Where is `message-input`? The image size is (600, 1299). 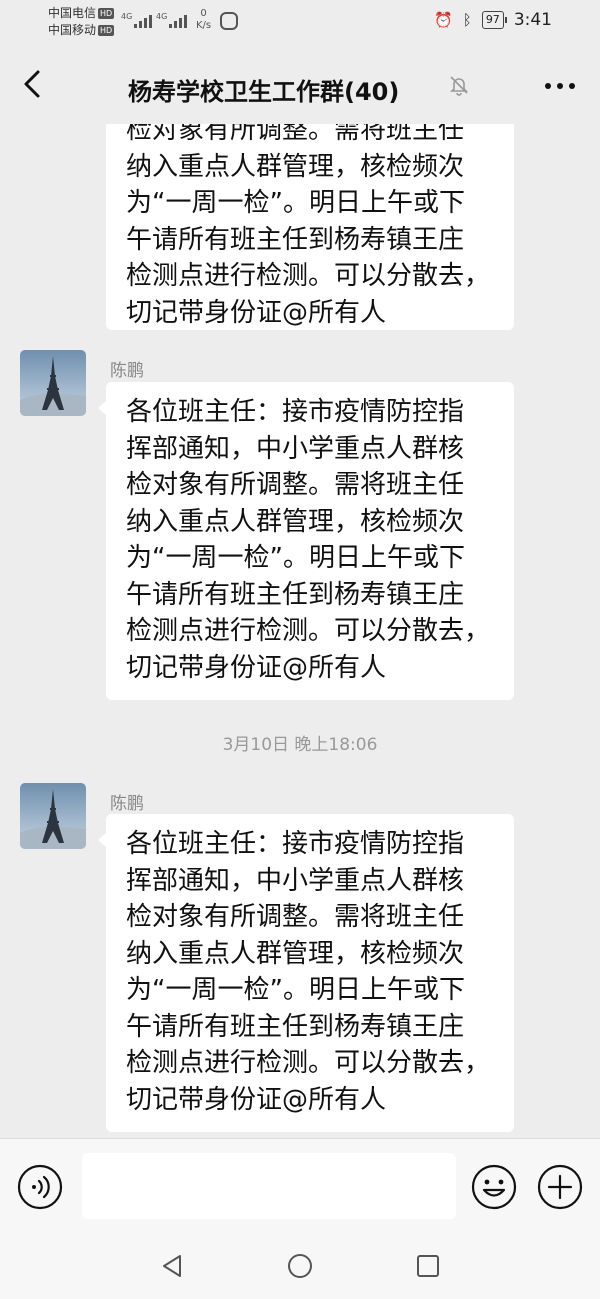 message-input is located at coordinates (269, 1186).